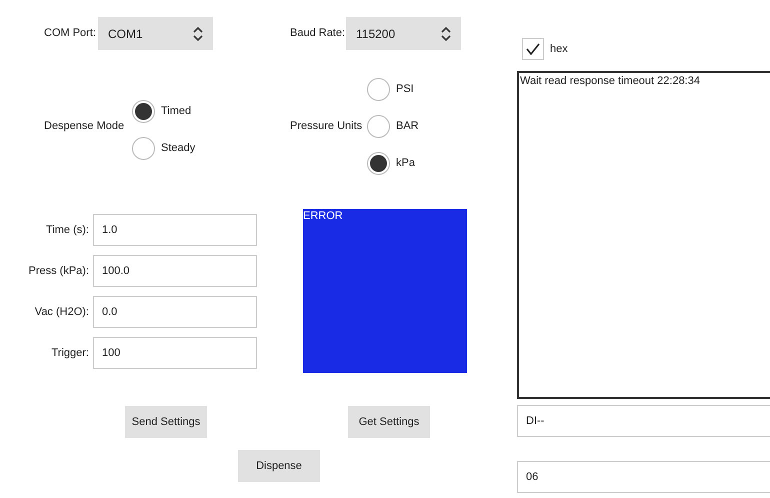  What do you see at coordinates (70, 353) in the screenshot?
I see `field-label: Trigger:` at bounding box center [70, 353].